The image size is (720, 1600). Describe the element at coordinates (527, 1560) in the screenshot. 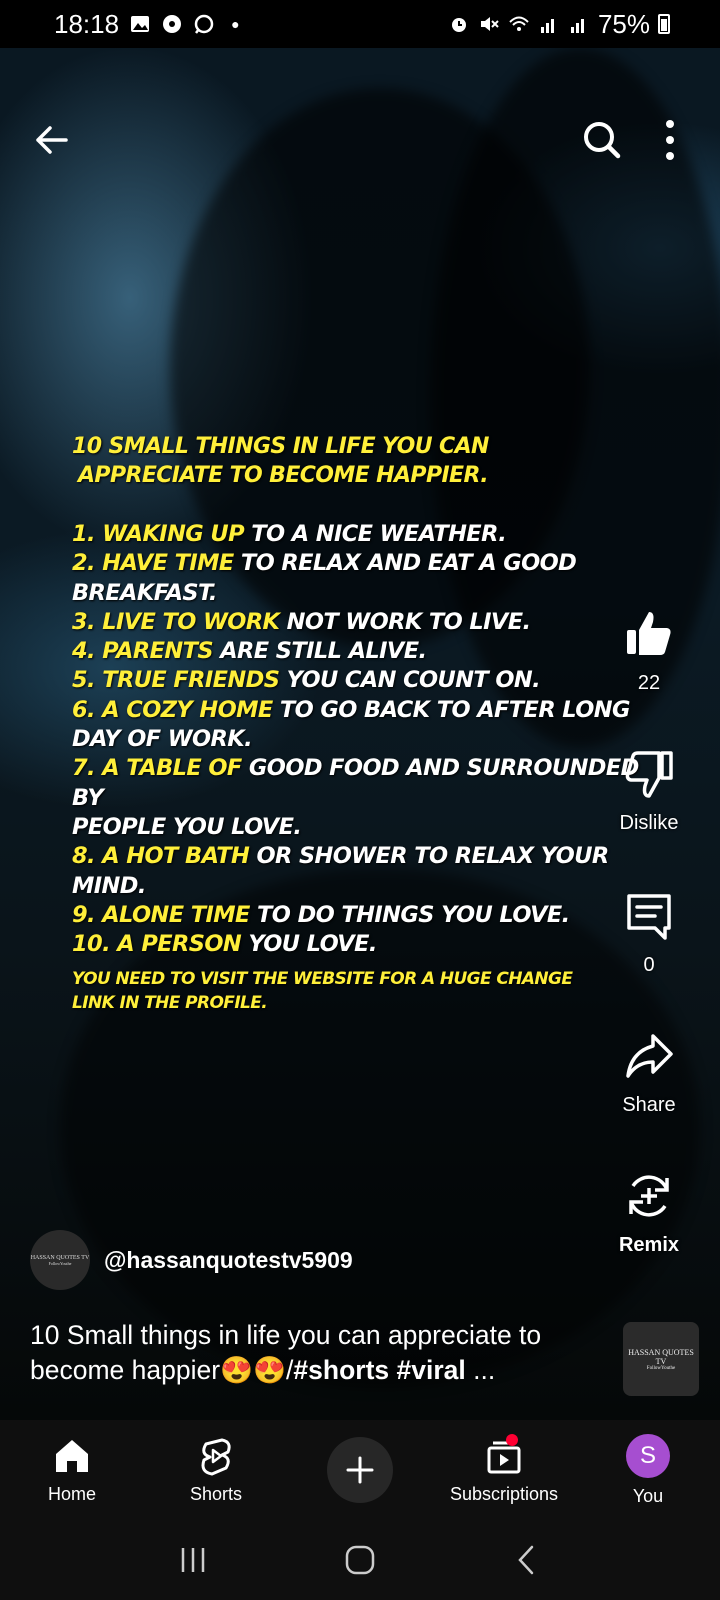

I see `back-system-icon` at that location.